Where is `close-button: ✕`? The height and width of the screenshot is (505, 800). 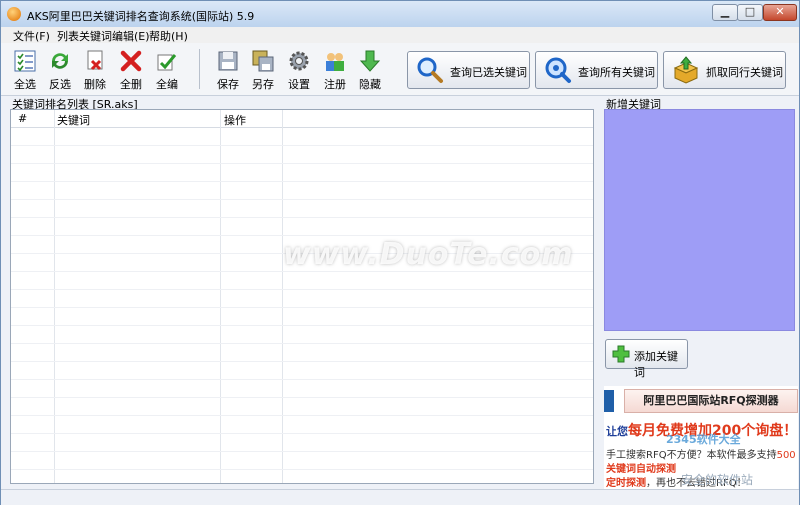
close-button: ✕ is located at coordinates (780, 12).